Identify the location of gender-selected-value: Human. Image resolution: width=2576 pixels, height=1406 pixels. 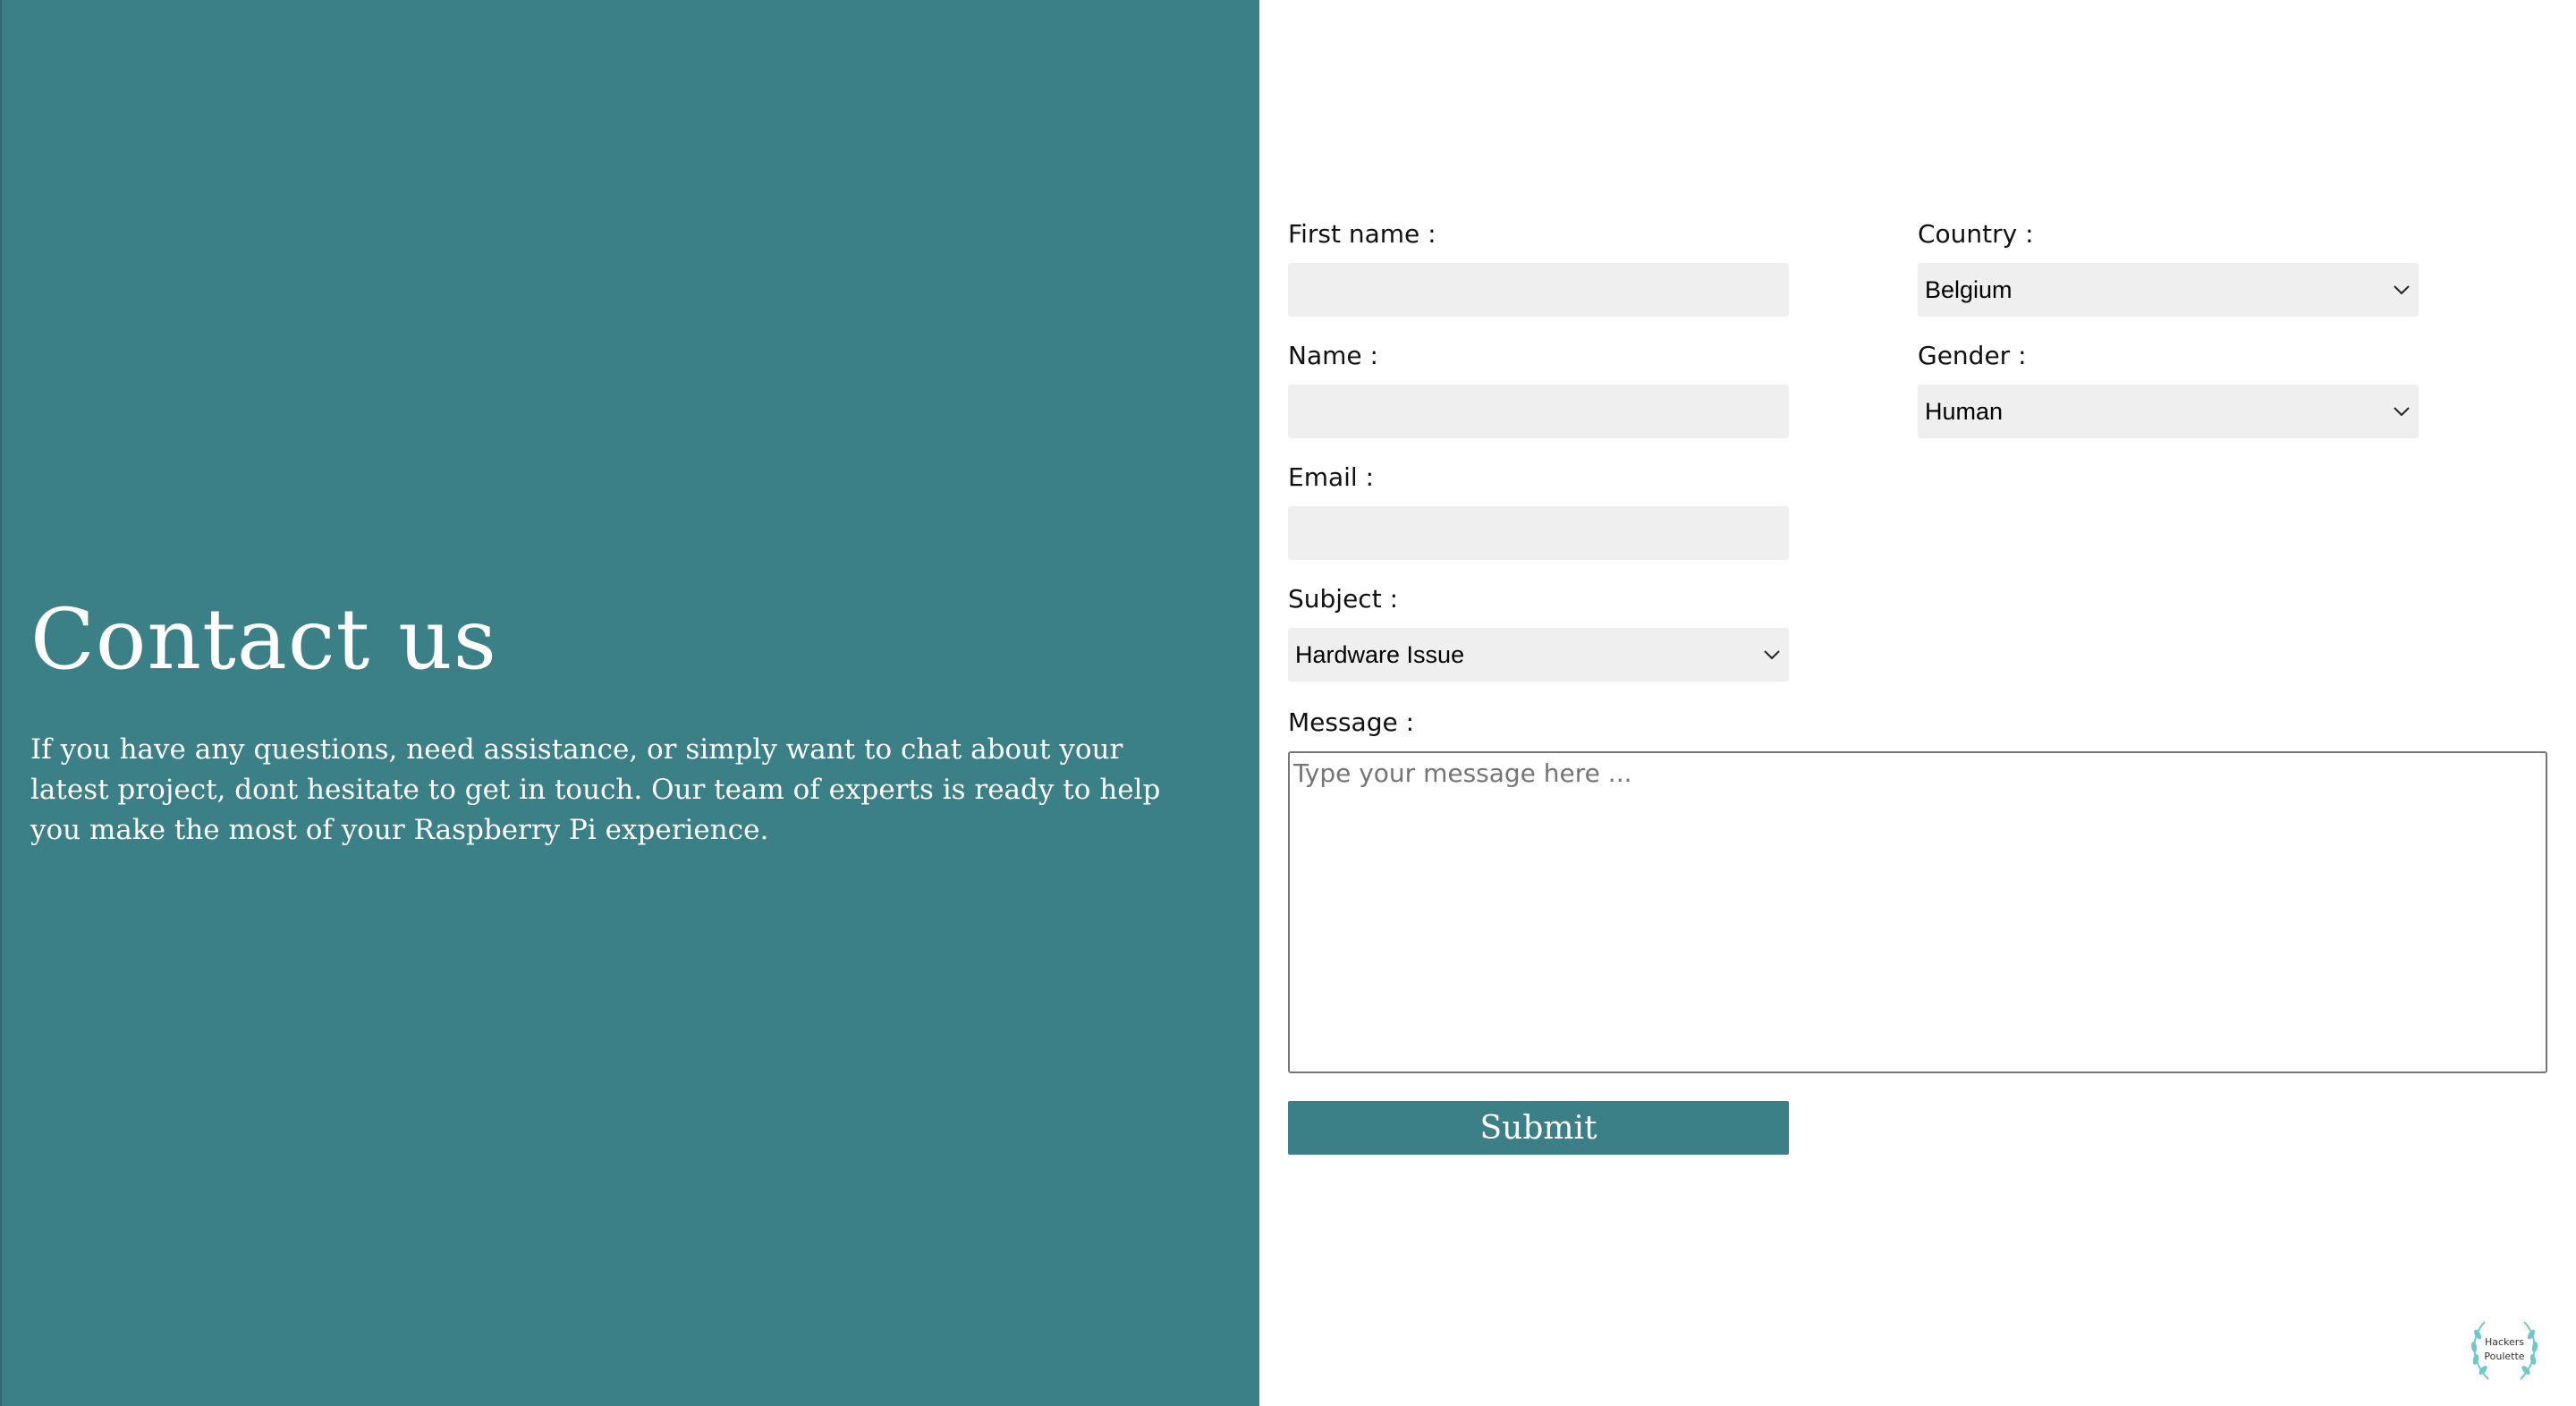
(1964, 411).